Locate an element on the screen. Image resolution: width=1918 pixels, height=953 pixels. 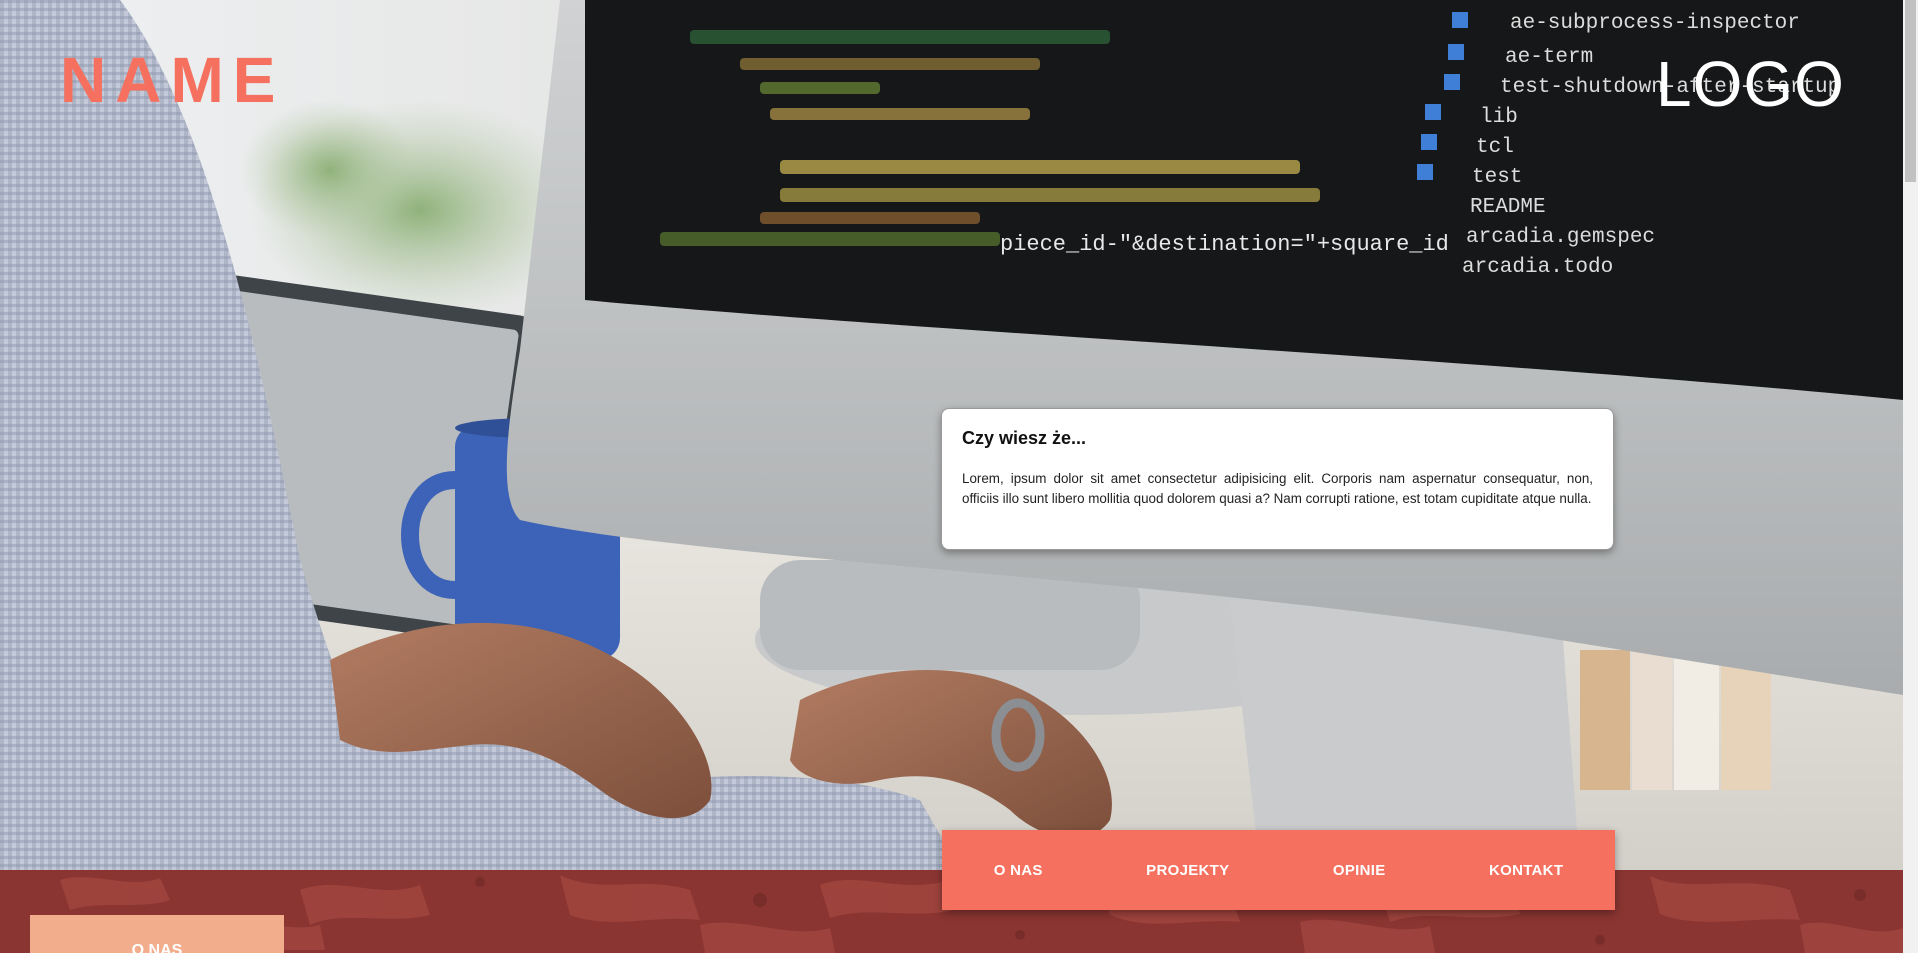
tree-item: lib is located at coordinates (1499, 117).